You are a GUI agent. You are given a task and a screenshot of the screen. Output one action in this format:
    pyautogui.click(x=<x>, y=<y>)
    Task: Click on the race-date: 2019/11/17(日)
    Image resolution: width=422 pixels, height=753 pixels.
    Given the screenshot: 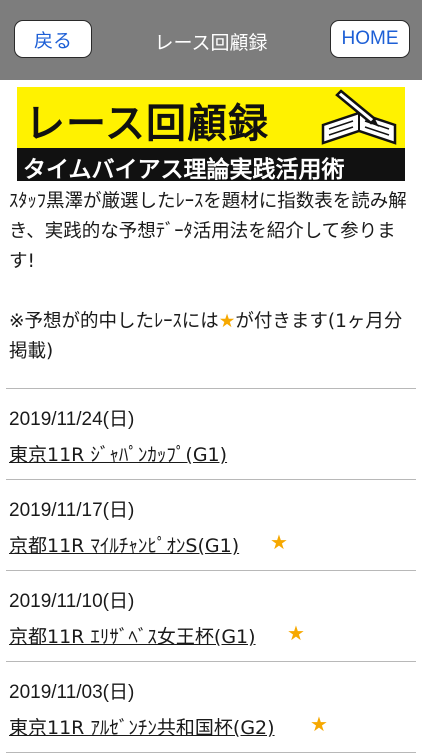 What is the action you would take?
    pyautogui.click(x=72, y=510)
    